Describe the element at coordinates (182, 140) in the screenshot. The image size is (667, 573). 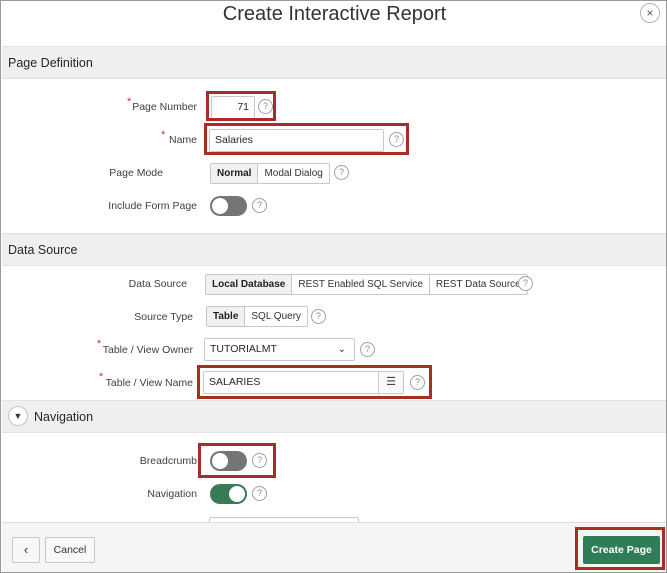
I see `name-label: Name` at that location.